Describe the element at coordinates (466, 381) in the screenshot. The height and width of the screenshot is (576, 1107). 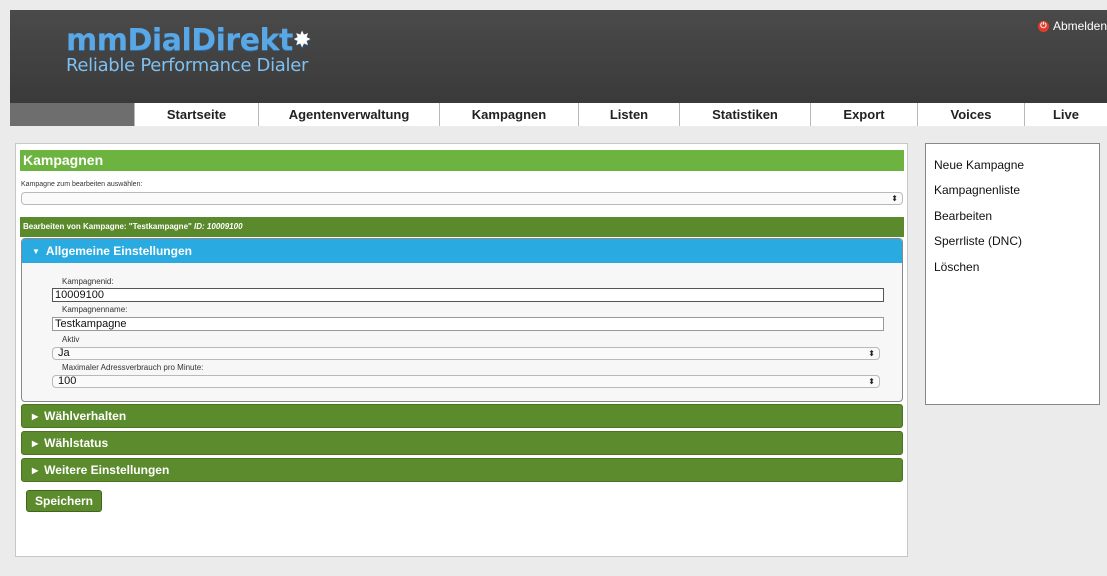
I see `rate-select: 100 ⬍` at that location.